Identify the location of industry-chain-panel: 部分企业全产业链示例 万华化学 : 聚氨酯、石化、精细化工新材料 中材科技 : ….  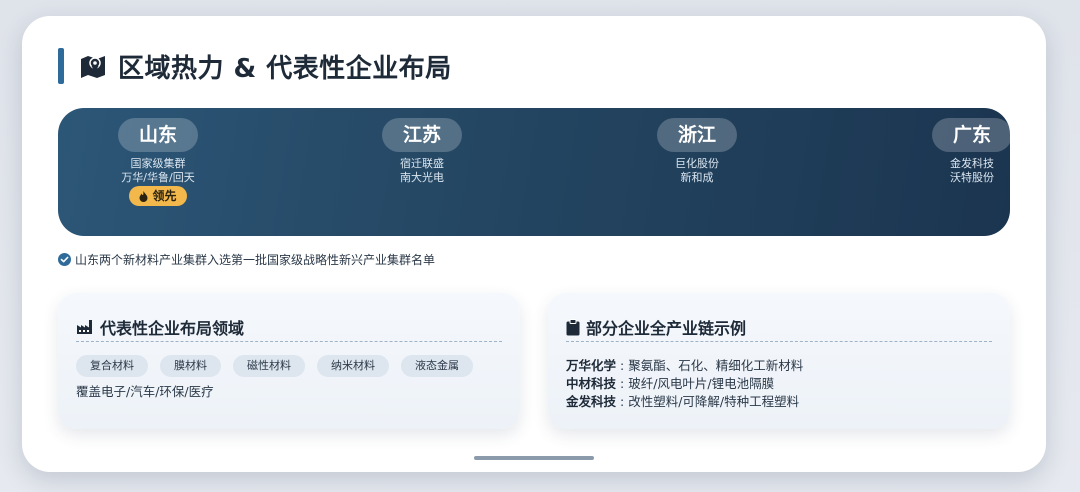
(779, 361).